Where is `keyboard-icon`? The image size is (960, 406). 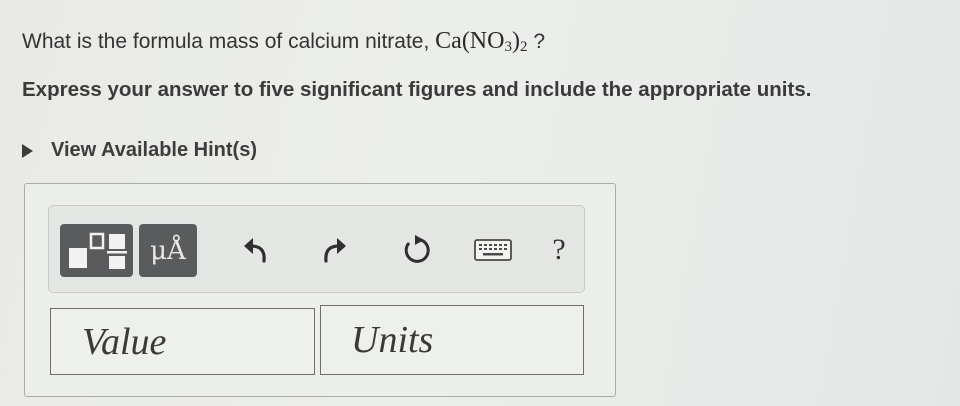
keyboard-icon is located at coordinates (493, 250).